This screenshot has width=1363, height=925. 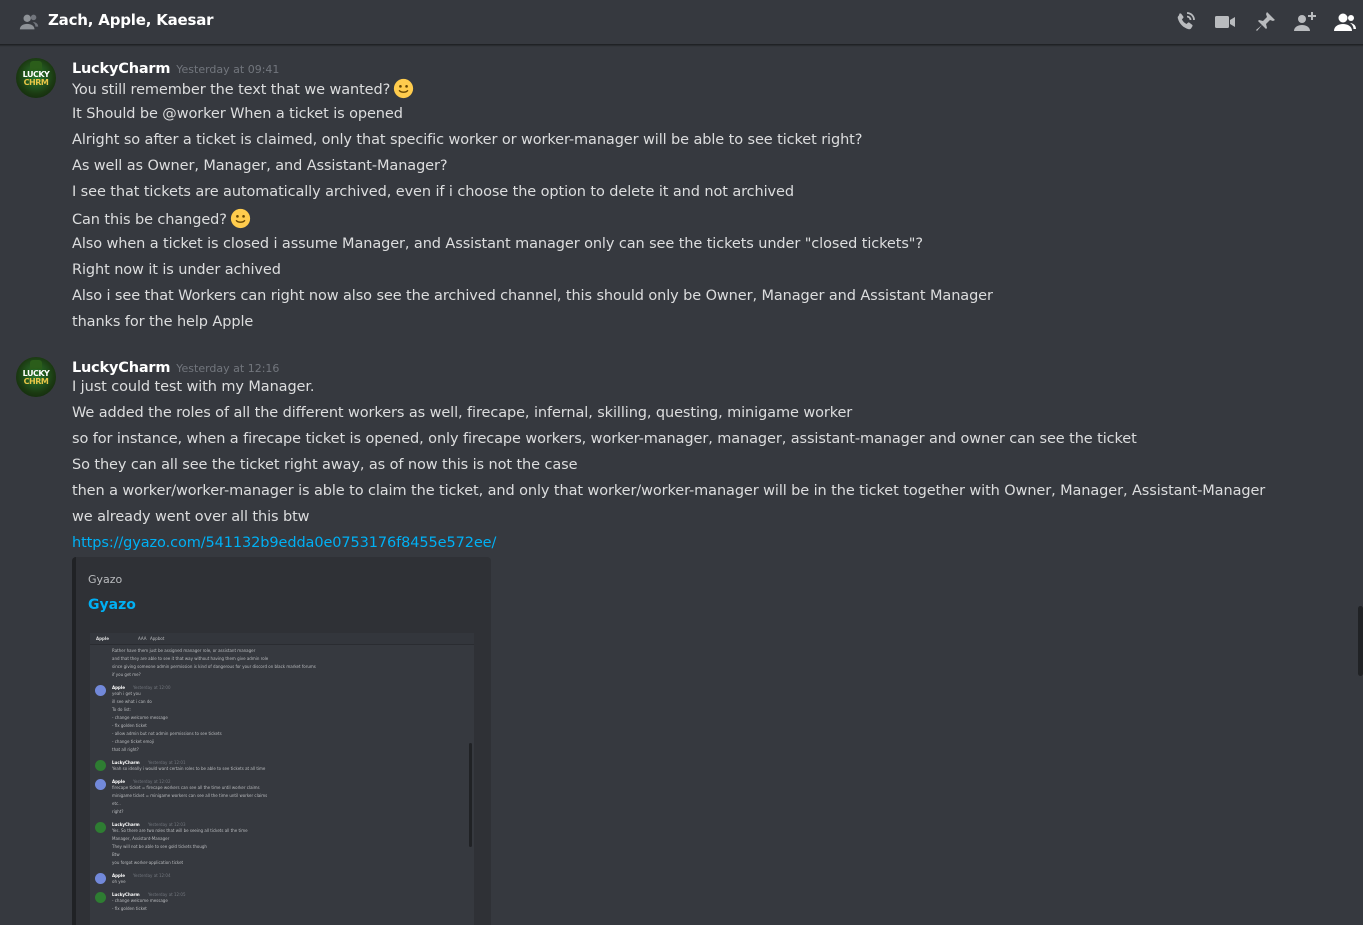 I want to click on message-header: LuckyCharm Yesterday at 12:16, so click(x=175, y=366).